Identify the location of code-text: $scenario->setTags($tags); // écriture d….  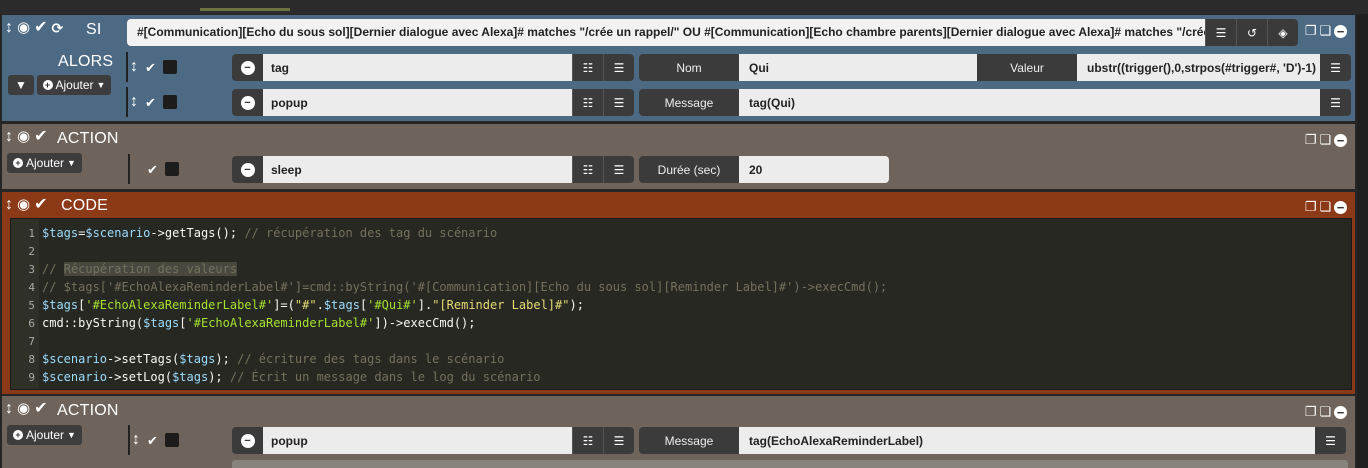
(273, 359).